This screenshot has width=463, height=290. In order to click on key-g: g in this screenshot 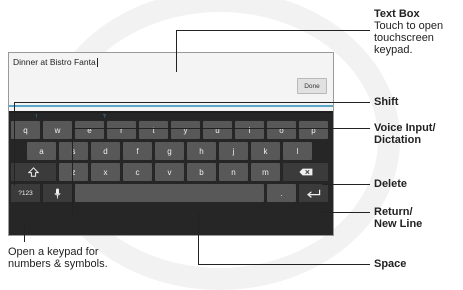, I will do `click(169, 151)`.